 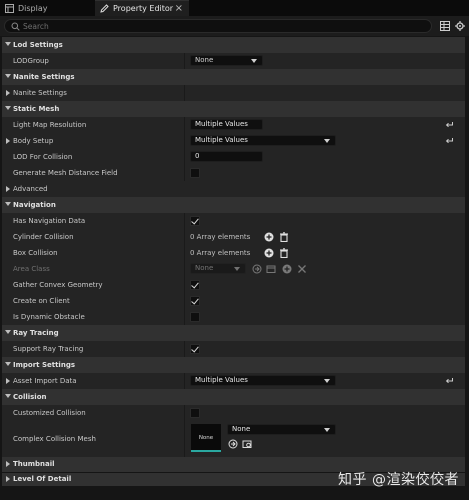 I want to click on tab-property-editor: Property Editor ×, so click(x=142, y=8).